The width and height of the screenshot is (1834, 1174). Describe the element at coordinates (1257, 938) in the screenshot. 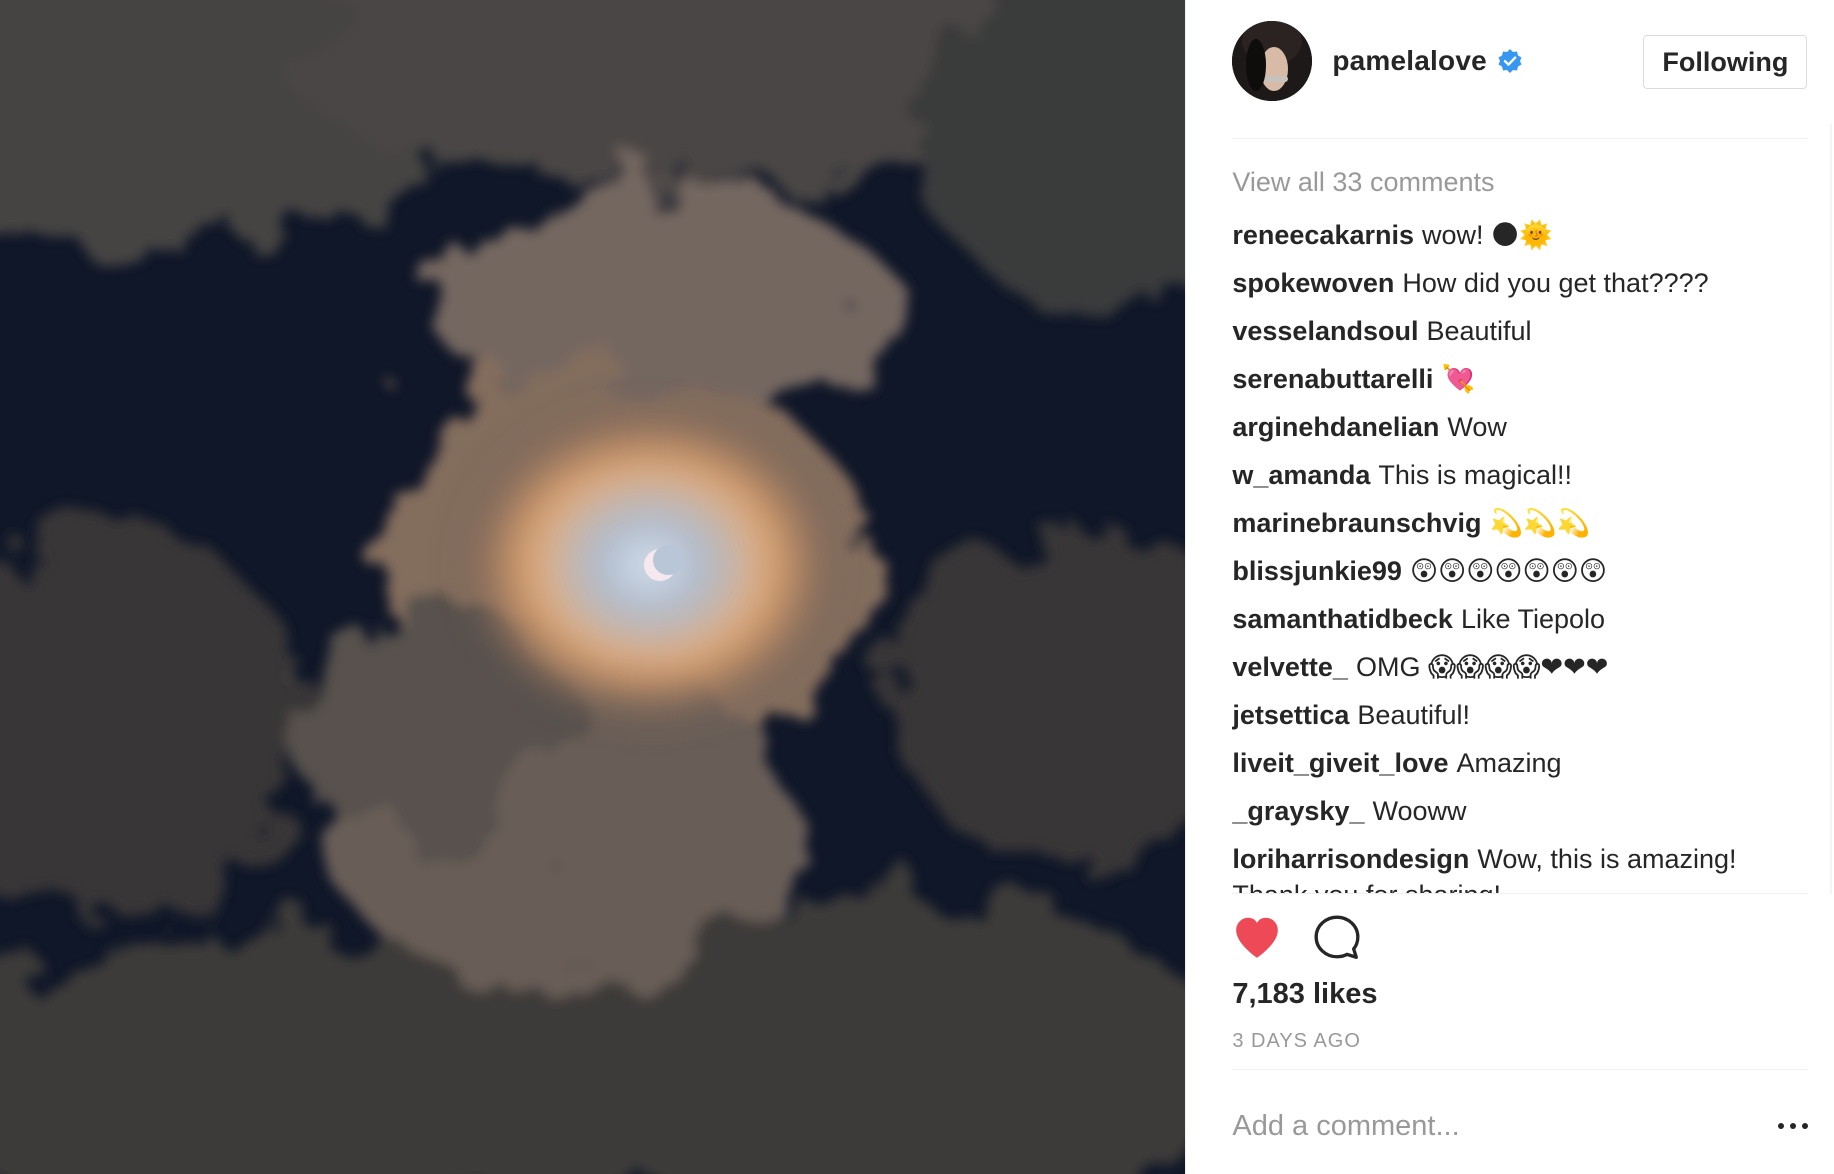

I see `heart-icon` at that location.